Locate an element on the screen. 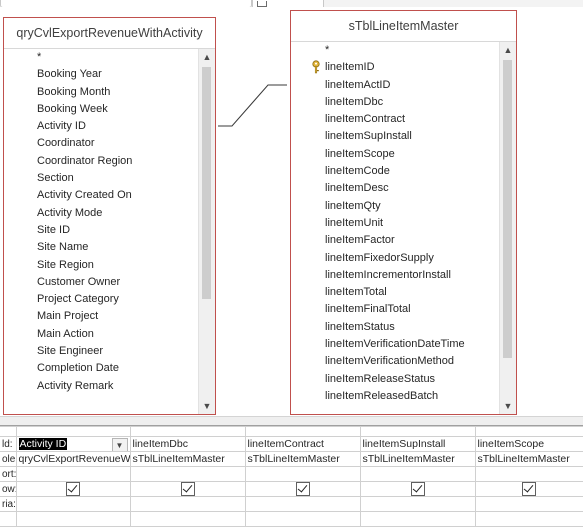 This screenshot has width=583, height=527. field-item: lineItemScope is located at coordinates (411, 154).